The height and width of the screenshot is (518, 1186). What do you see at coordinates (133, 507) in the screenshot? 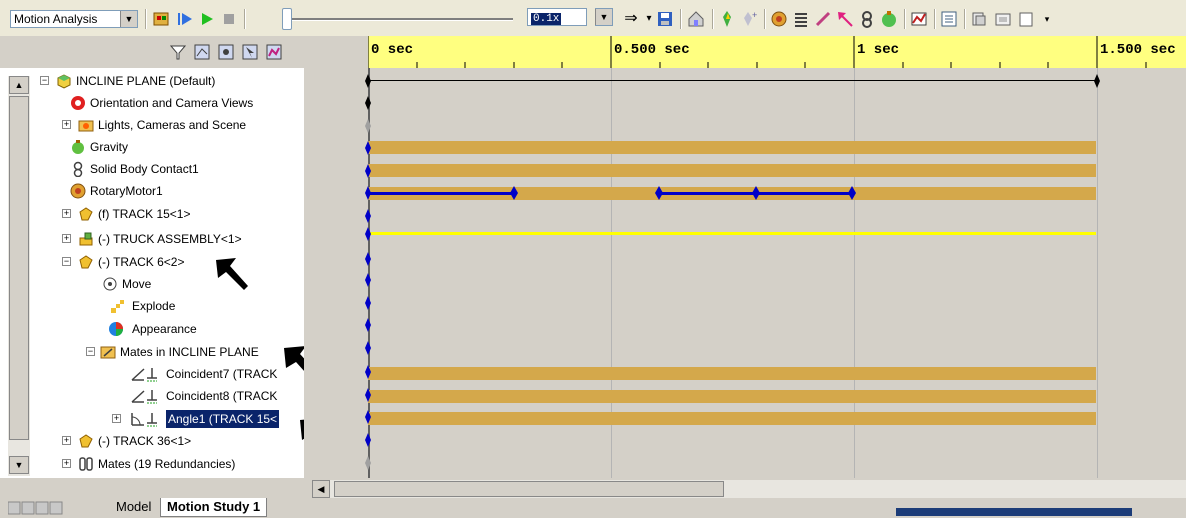
I see `tab-model: Model` at bounding box center [133, 507].